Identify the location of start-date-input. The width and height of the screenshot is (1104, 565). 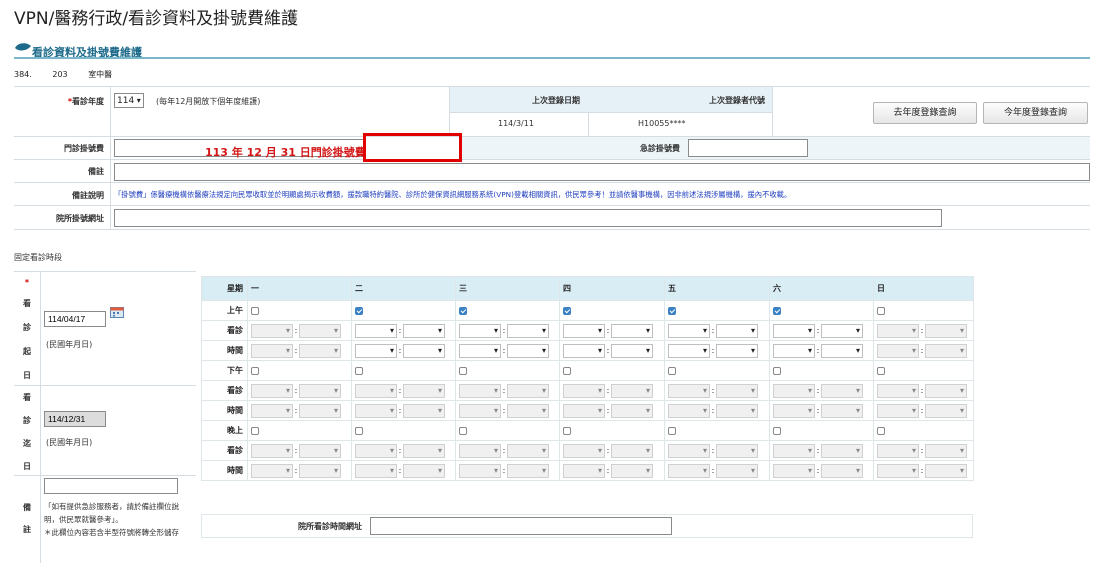
(75, 319).